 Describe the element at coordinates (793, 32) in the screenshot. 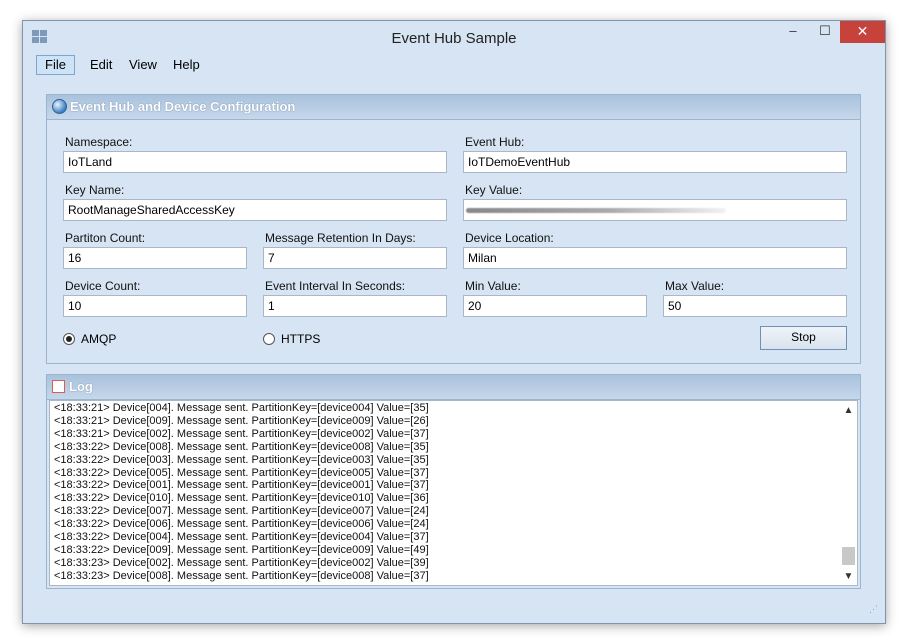

I see `minimize-button: –` at that location.